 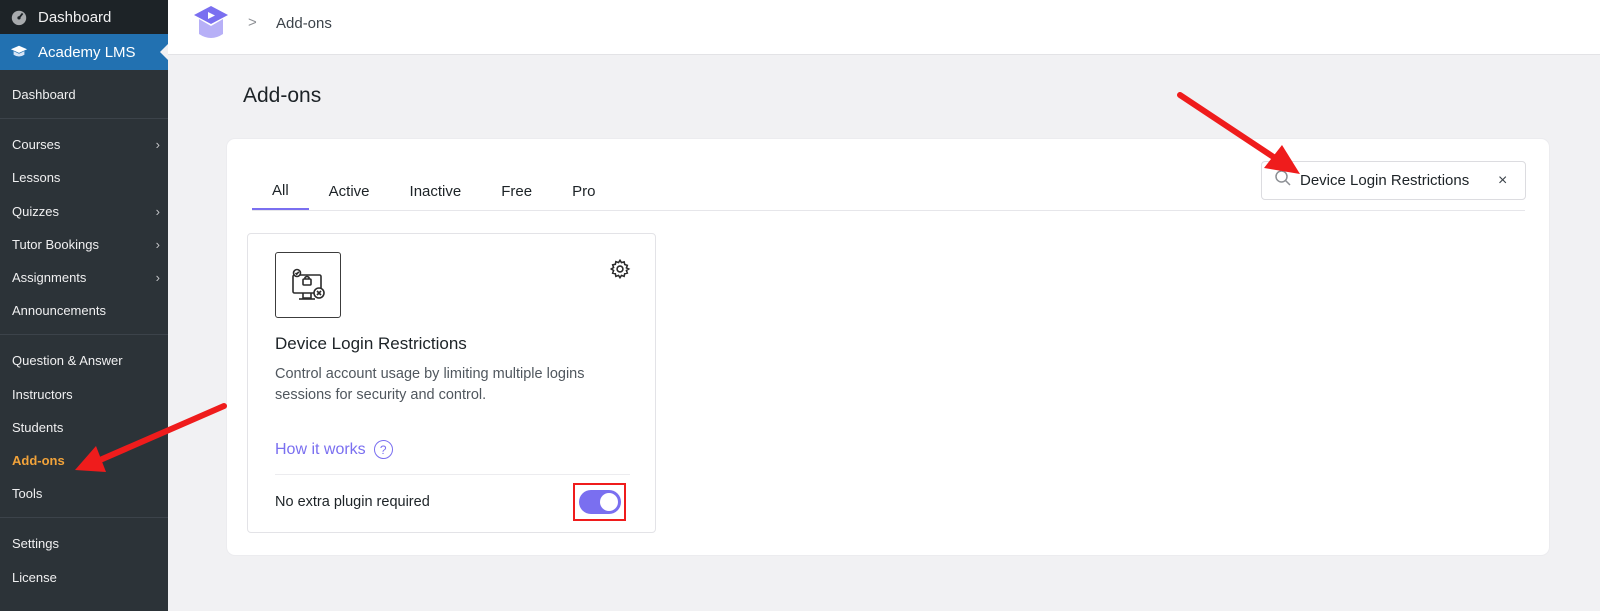 What do you see at coordinates (352, 502) in the screenshot?
I see `plugin-requirement-text: No extra plugin required` at bounding box center [352, 502].